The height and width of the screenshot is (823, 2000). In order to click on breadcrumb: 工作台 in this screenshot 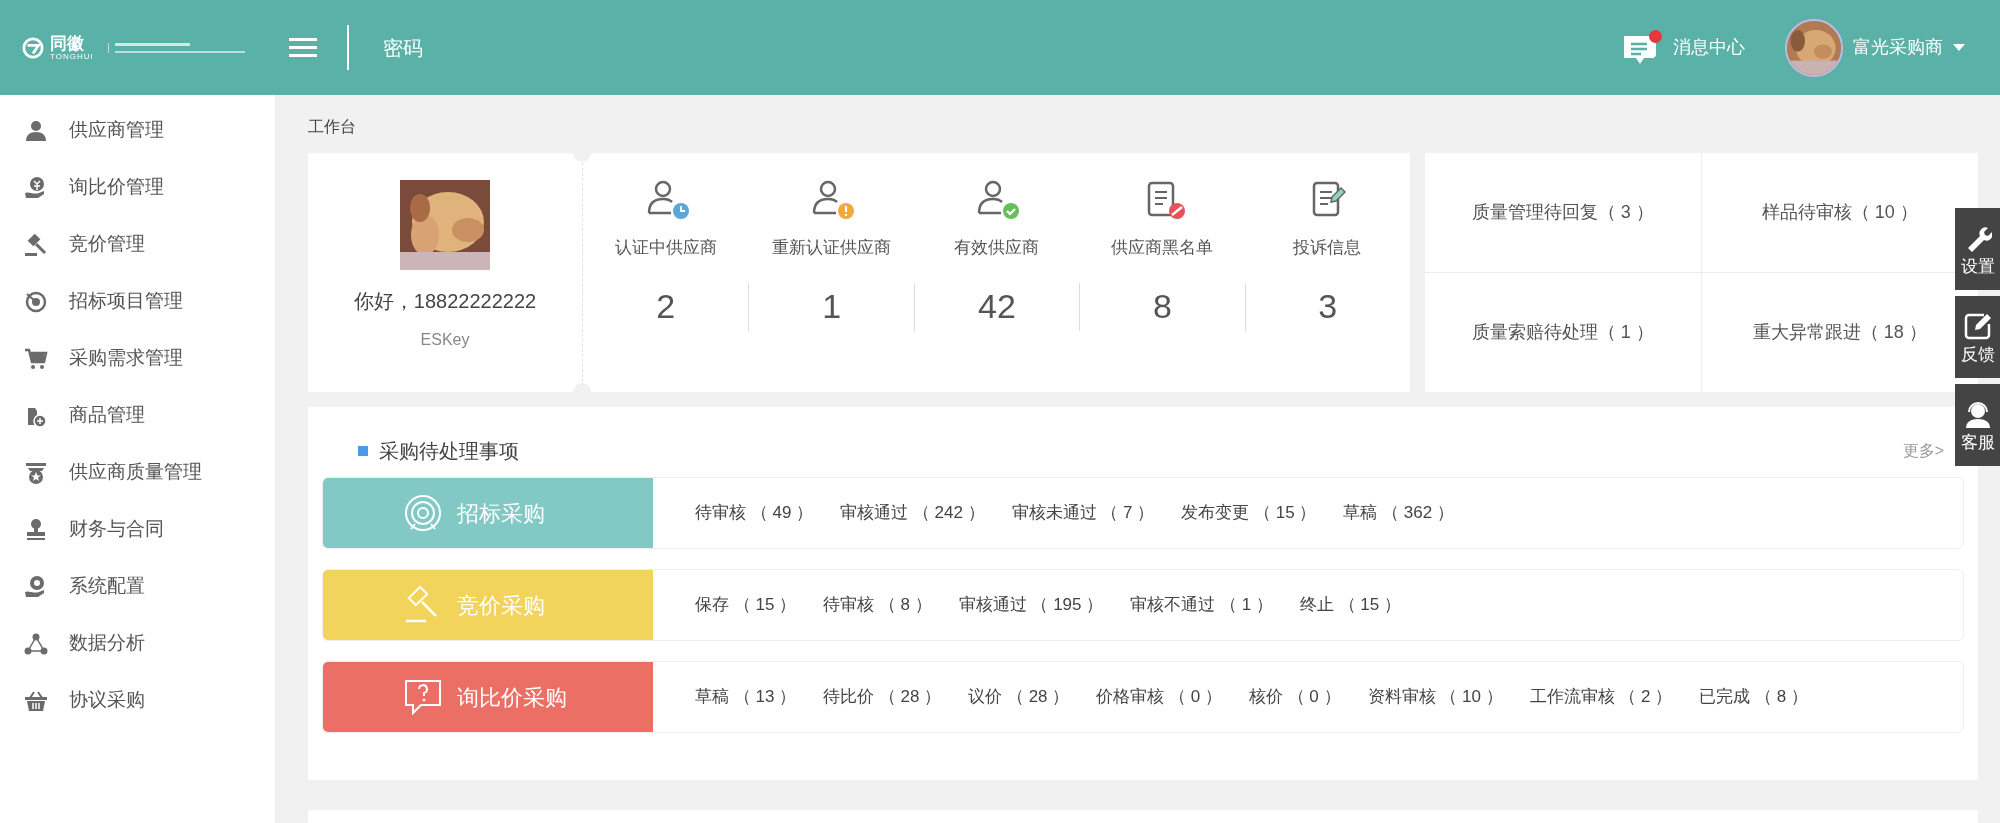, I will do `click(332, 127)`.